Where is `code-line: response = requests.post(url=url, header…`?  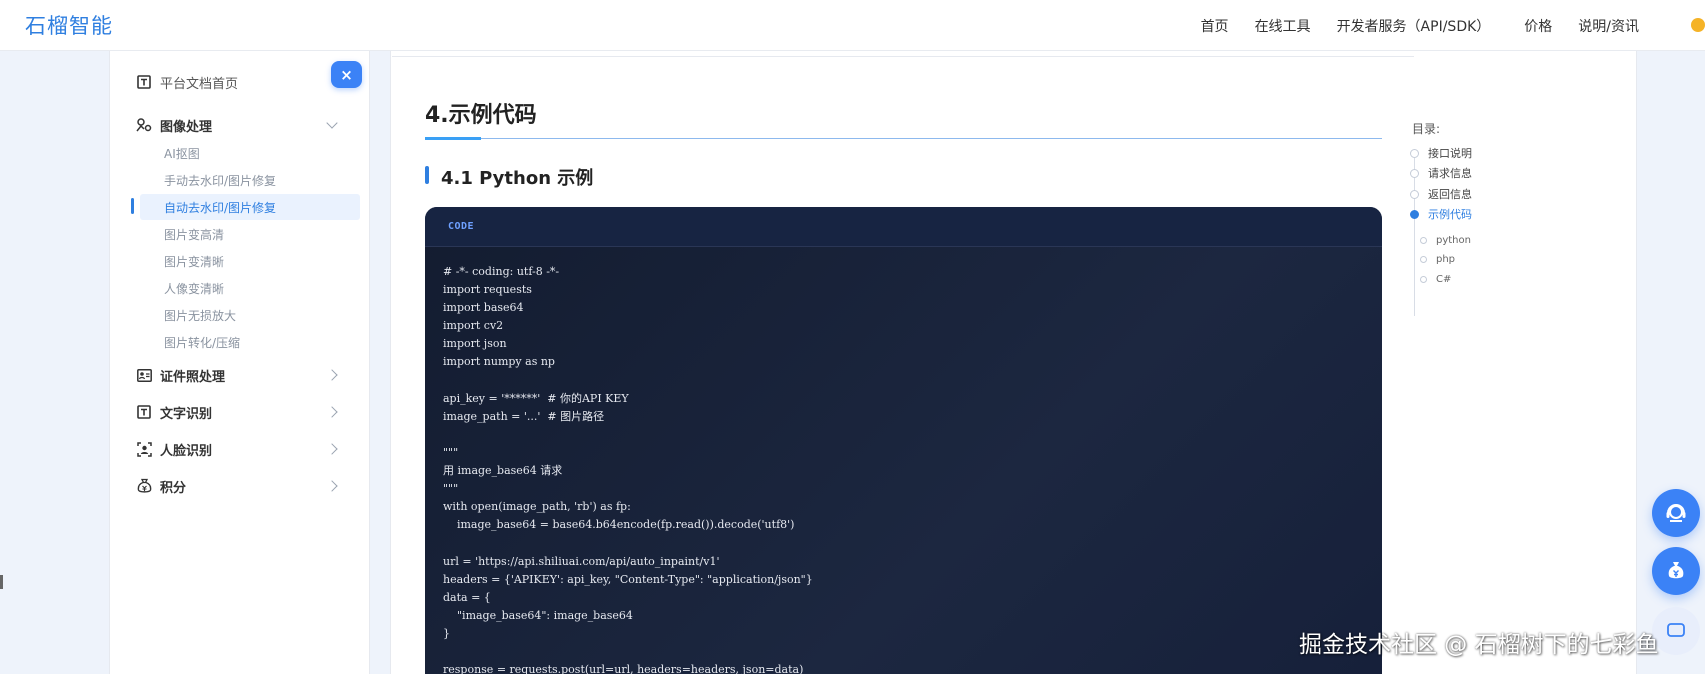
code-line: response = requests.post(url=url, header… is located at coordinates (623, 668).